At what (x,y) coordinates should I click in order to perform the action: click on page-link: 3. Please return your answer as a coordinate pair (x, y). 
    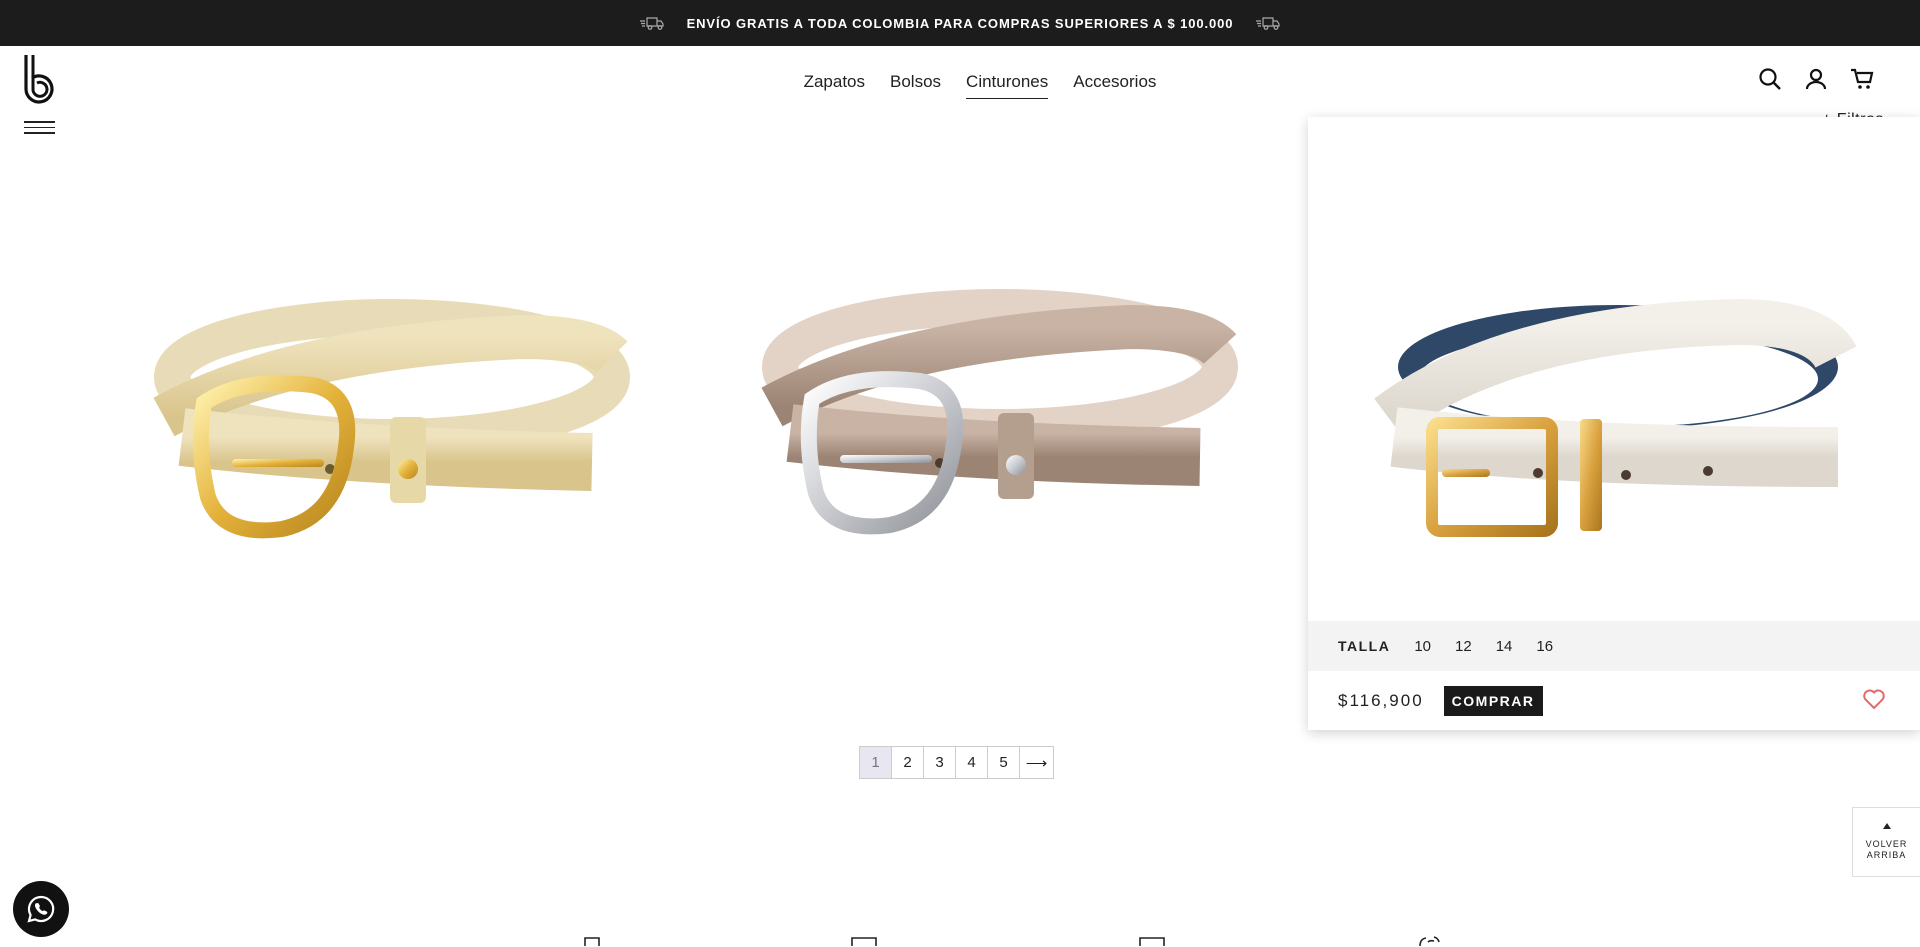
    Looking at the image, I should click on (939, 762).